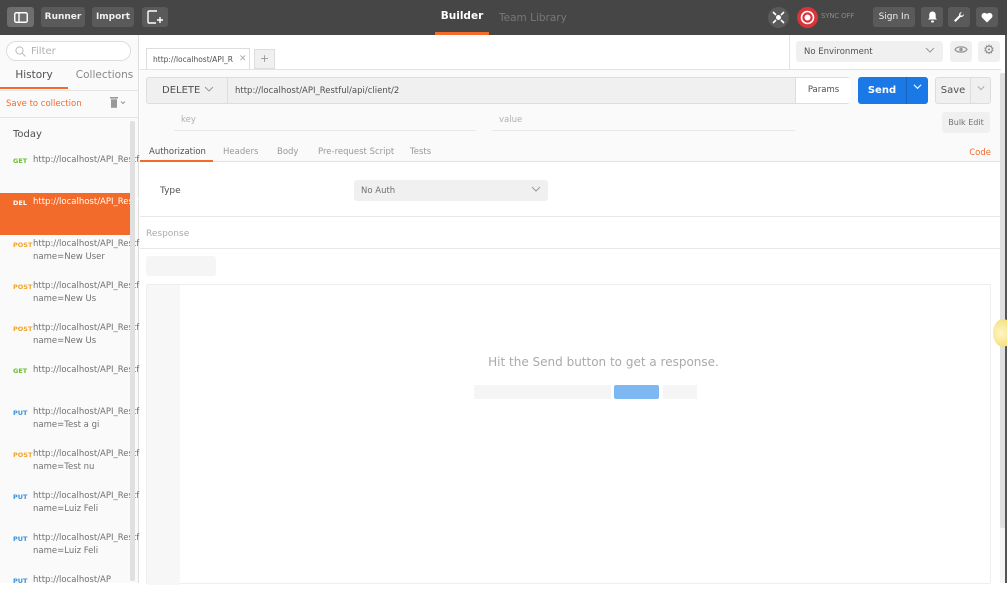 The image size is (1007, 613). I want to click on tab-collections: Collections, so click(104, 79).